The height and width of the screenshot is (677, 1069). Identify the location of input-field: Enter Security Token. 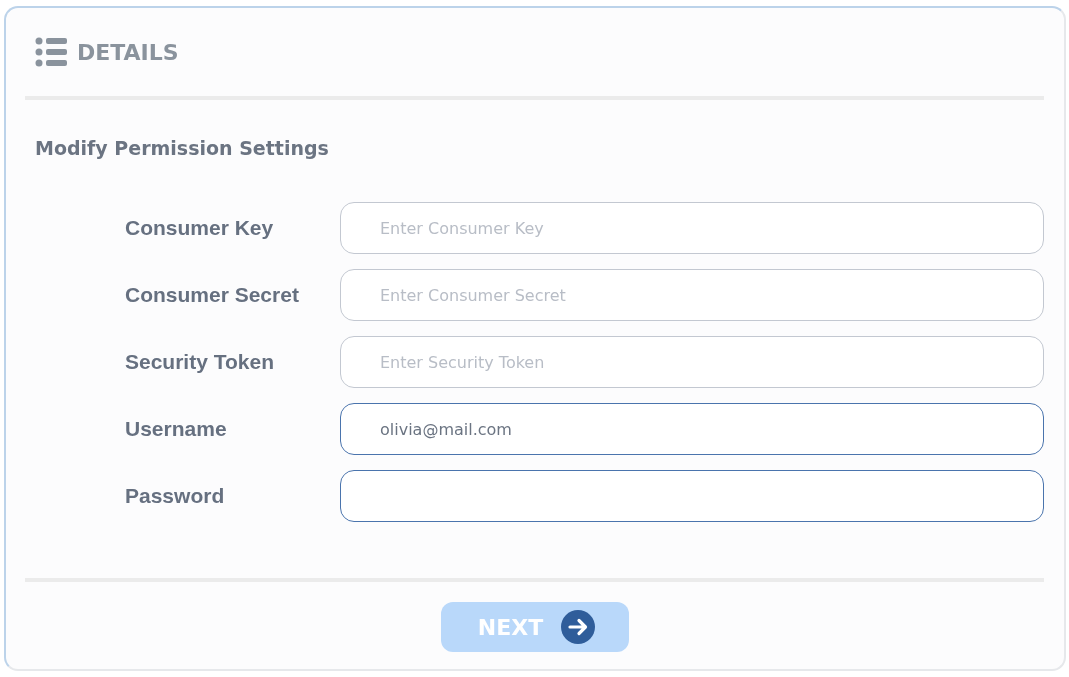
(692, 362).